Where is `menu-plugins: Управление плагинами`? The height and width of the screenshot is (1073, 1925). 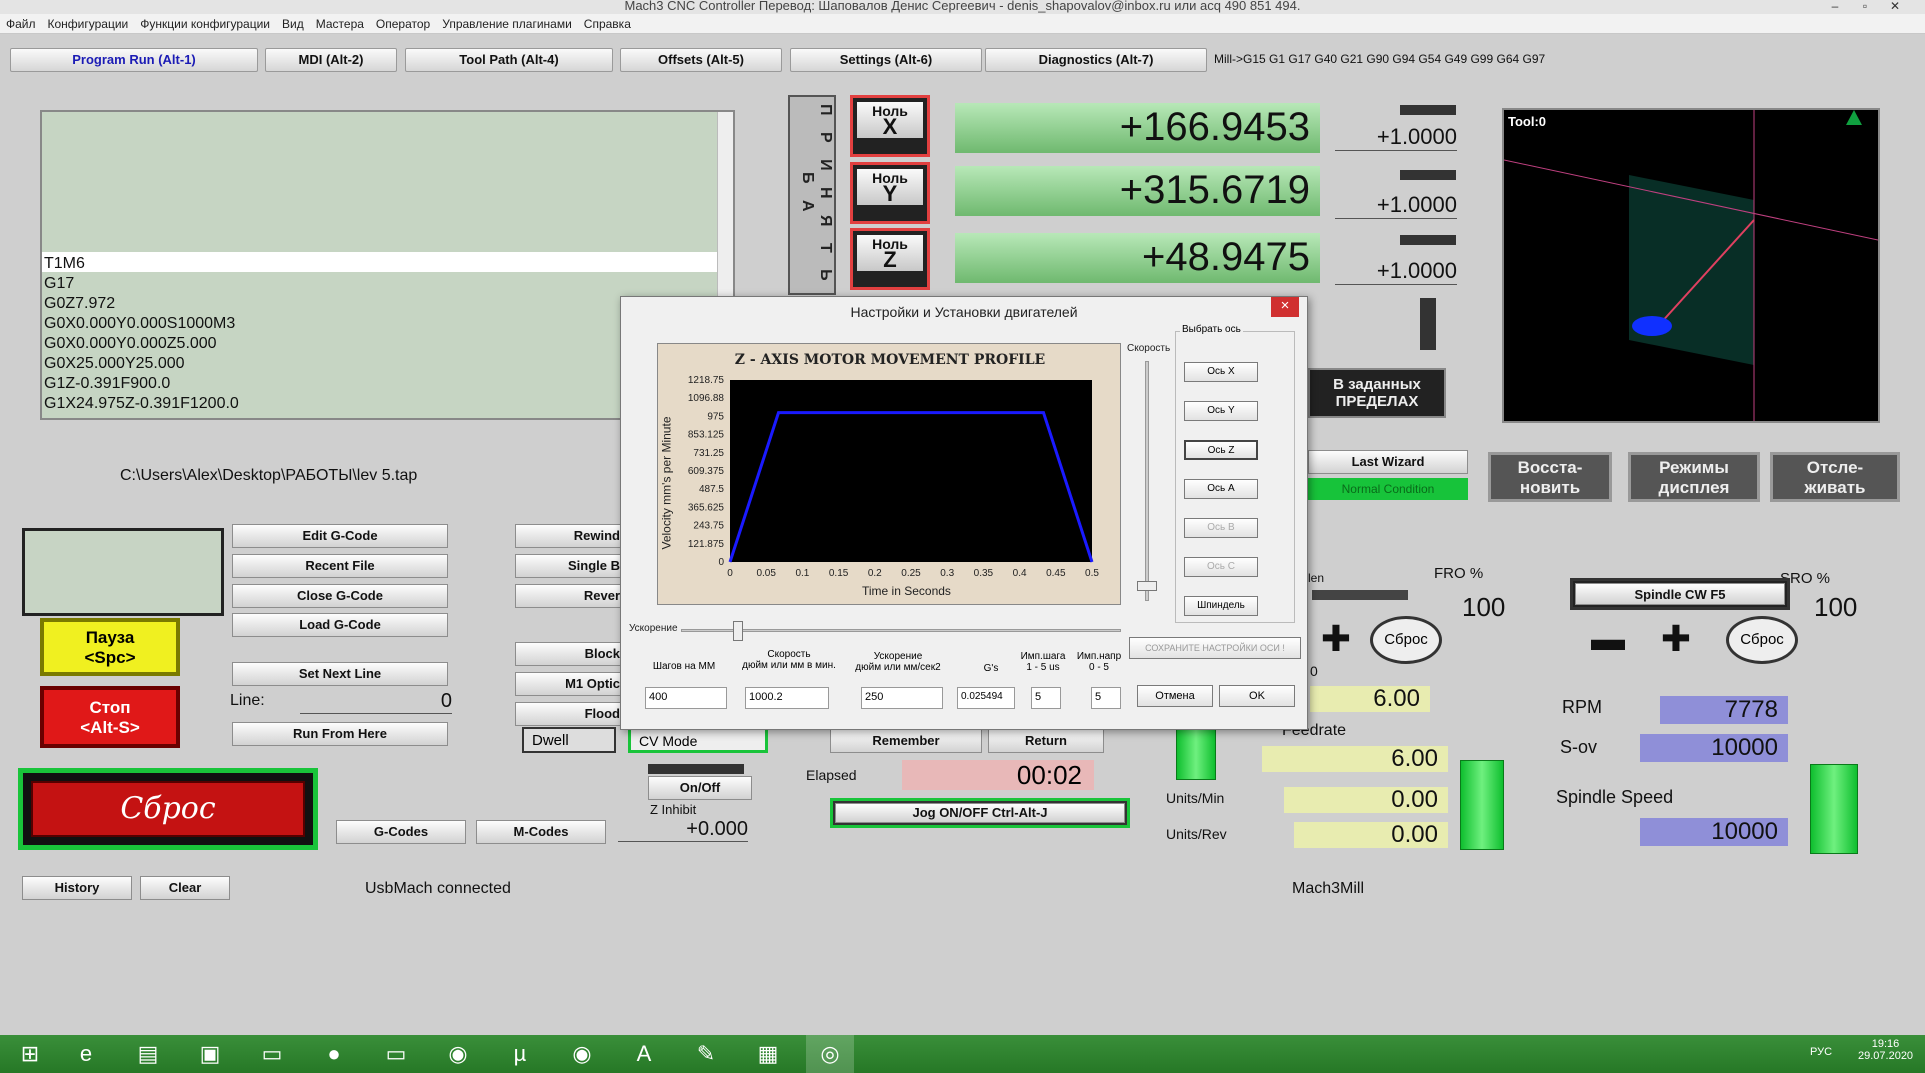 menu-plugins: Управление плагинами is located at coordinates (507, 24).